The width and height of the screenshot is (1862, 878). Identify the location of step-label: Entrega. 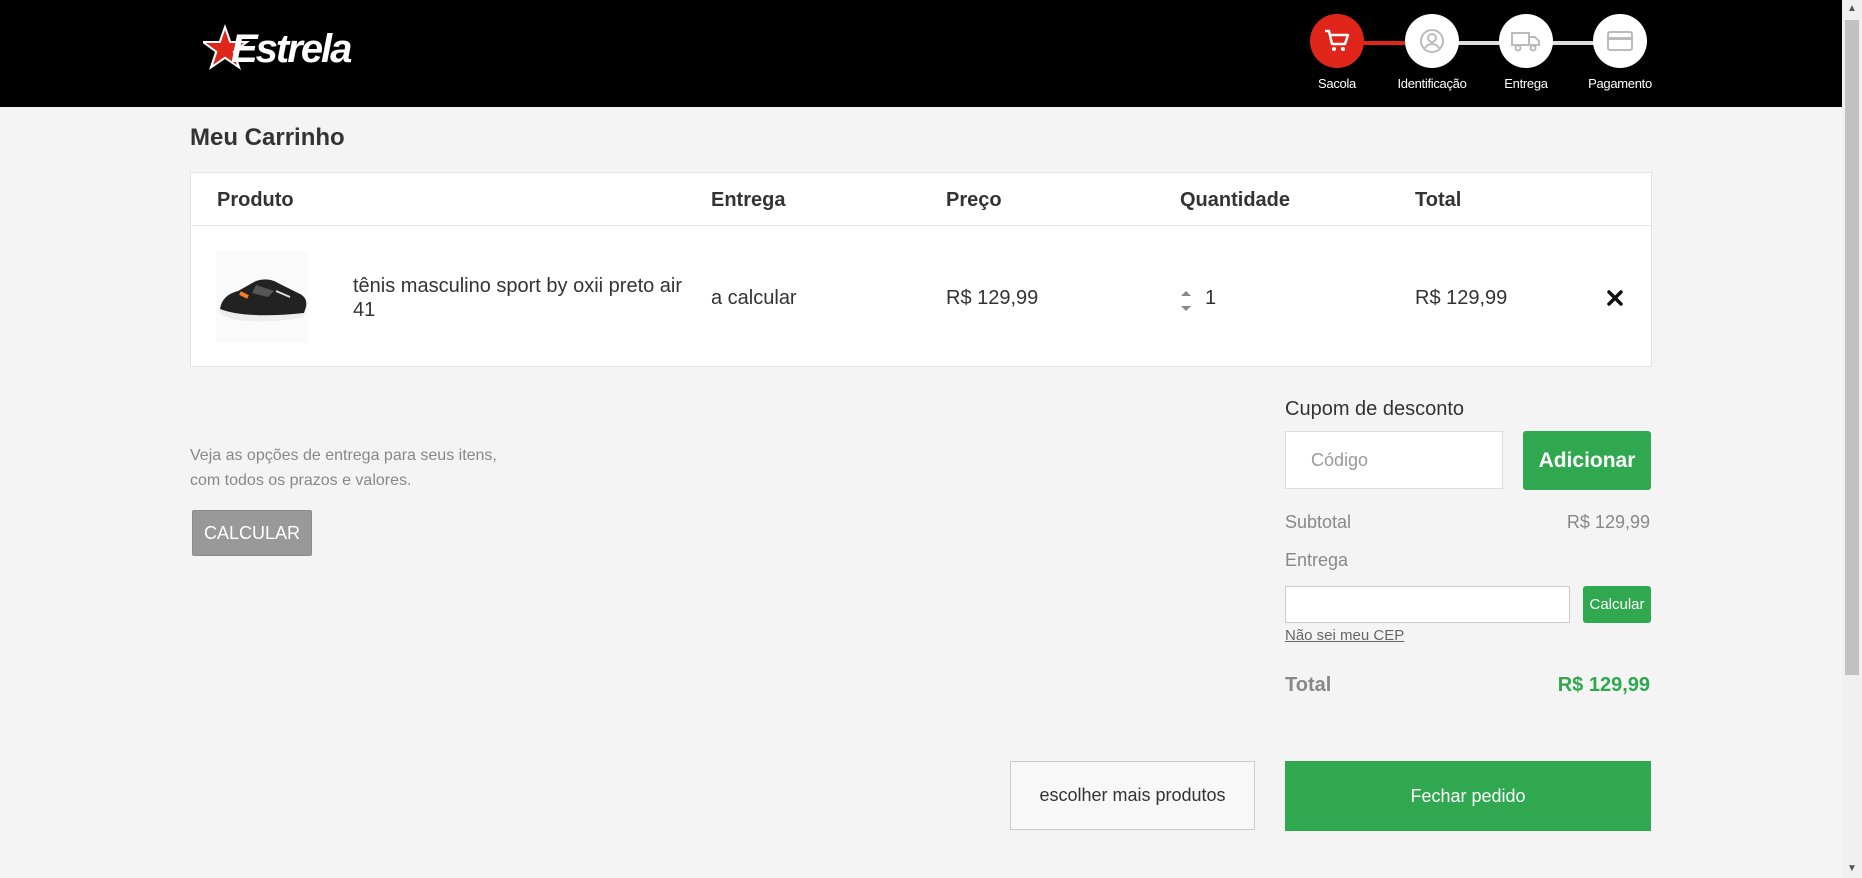
(1526, 83).